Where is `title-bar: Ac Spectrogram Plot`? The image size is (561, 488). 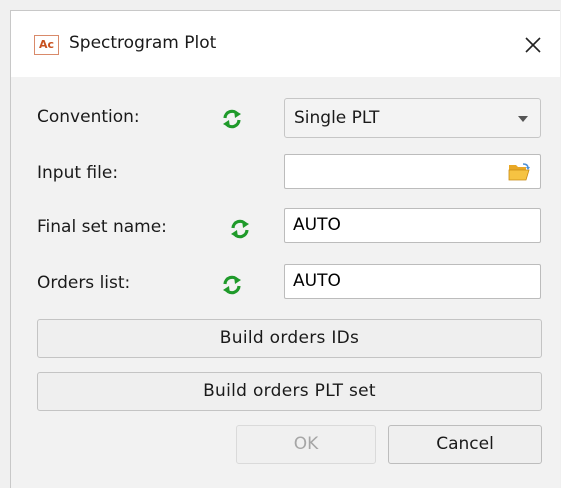 title-bar: Ac Spectrogram Plot is located at coordinates (285, 44).